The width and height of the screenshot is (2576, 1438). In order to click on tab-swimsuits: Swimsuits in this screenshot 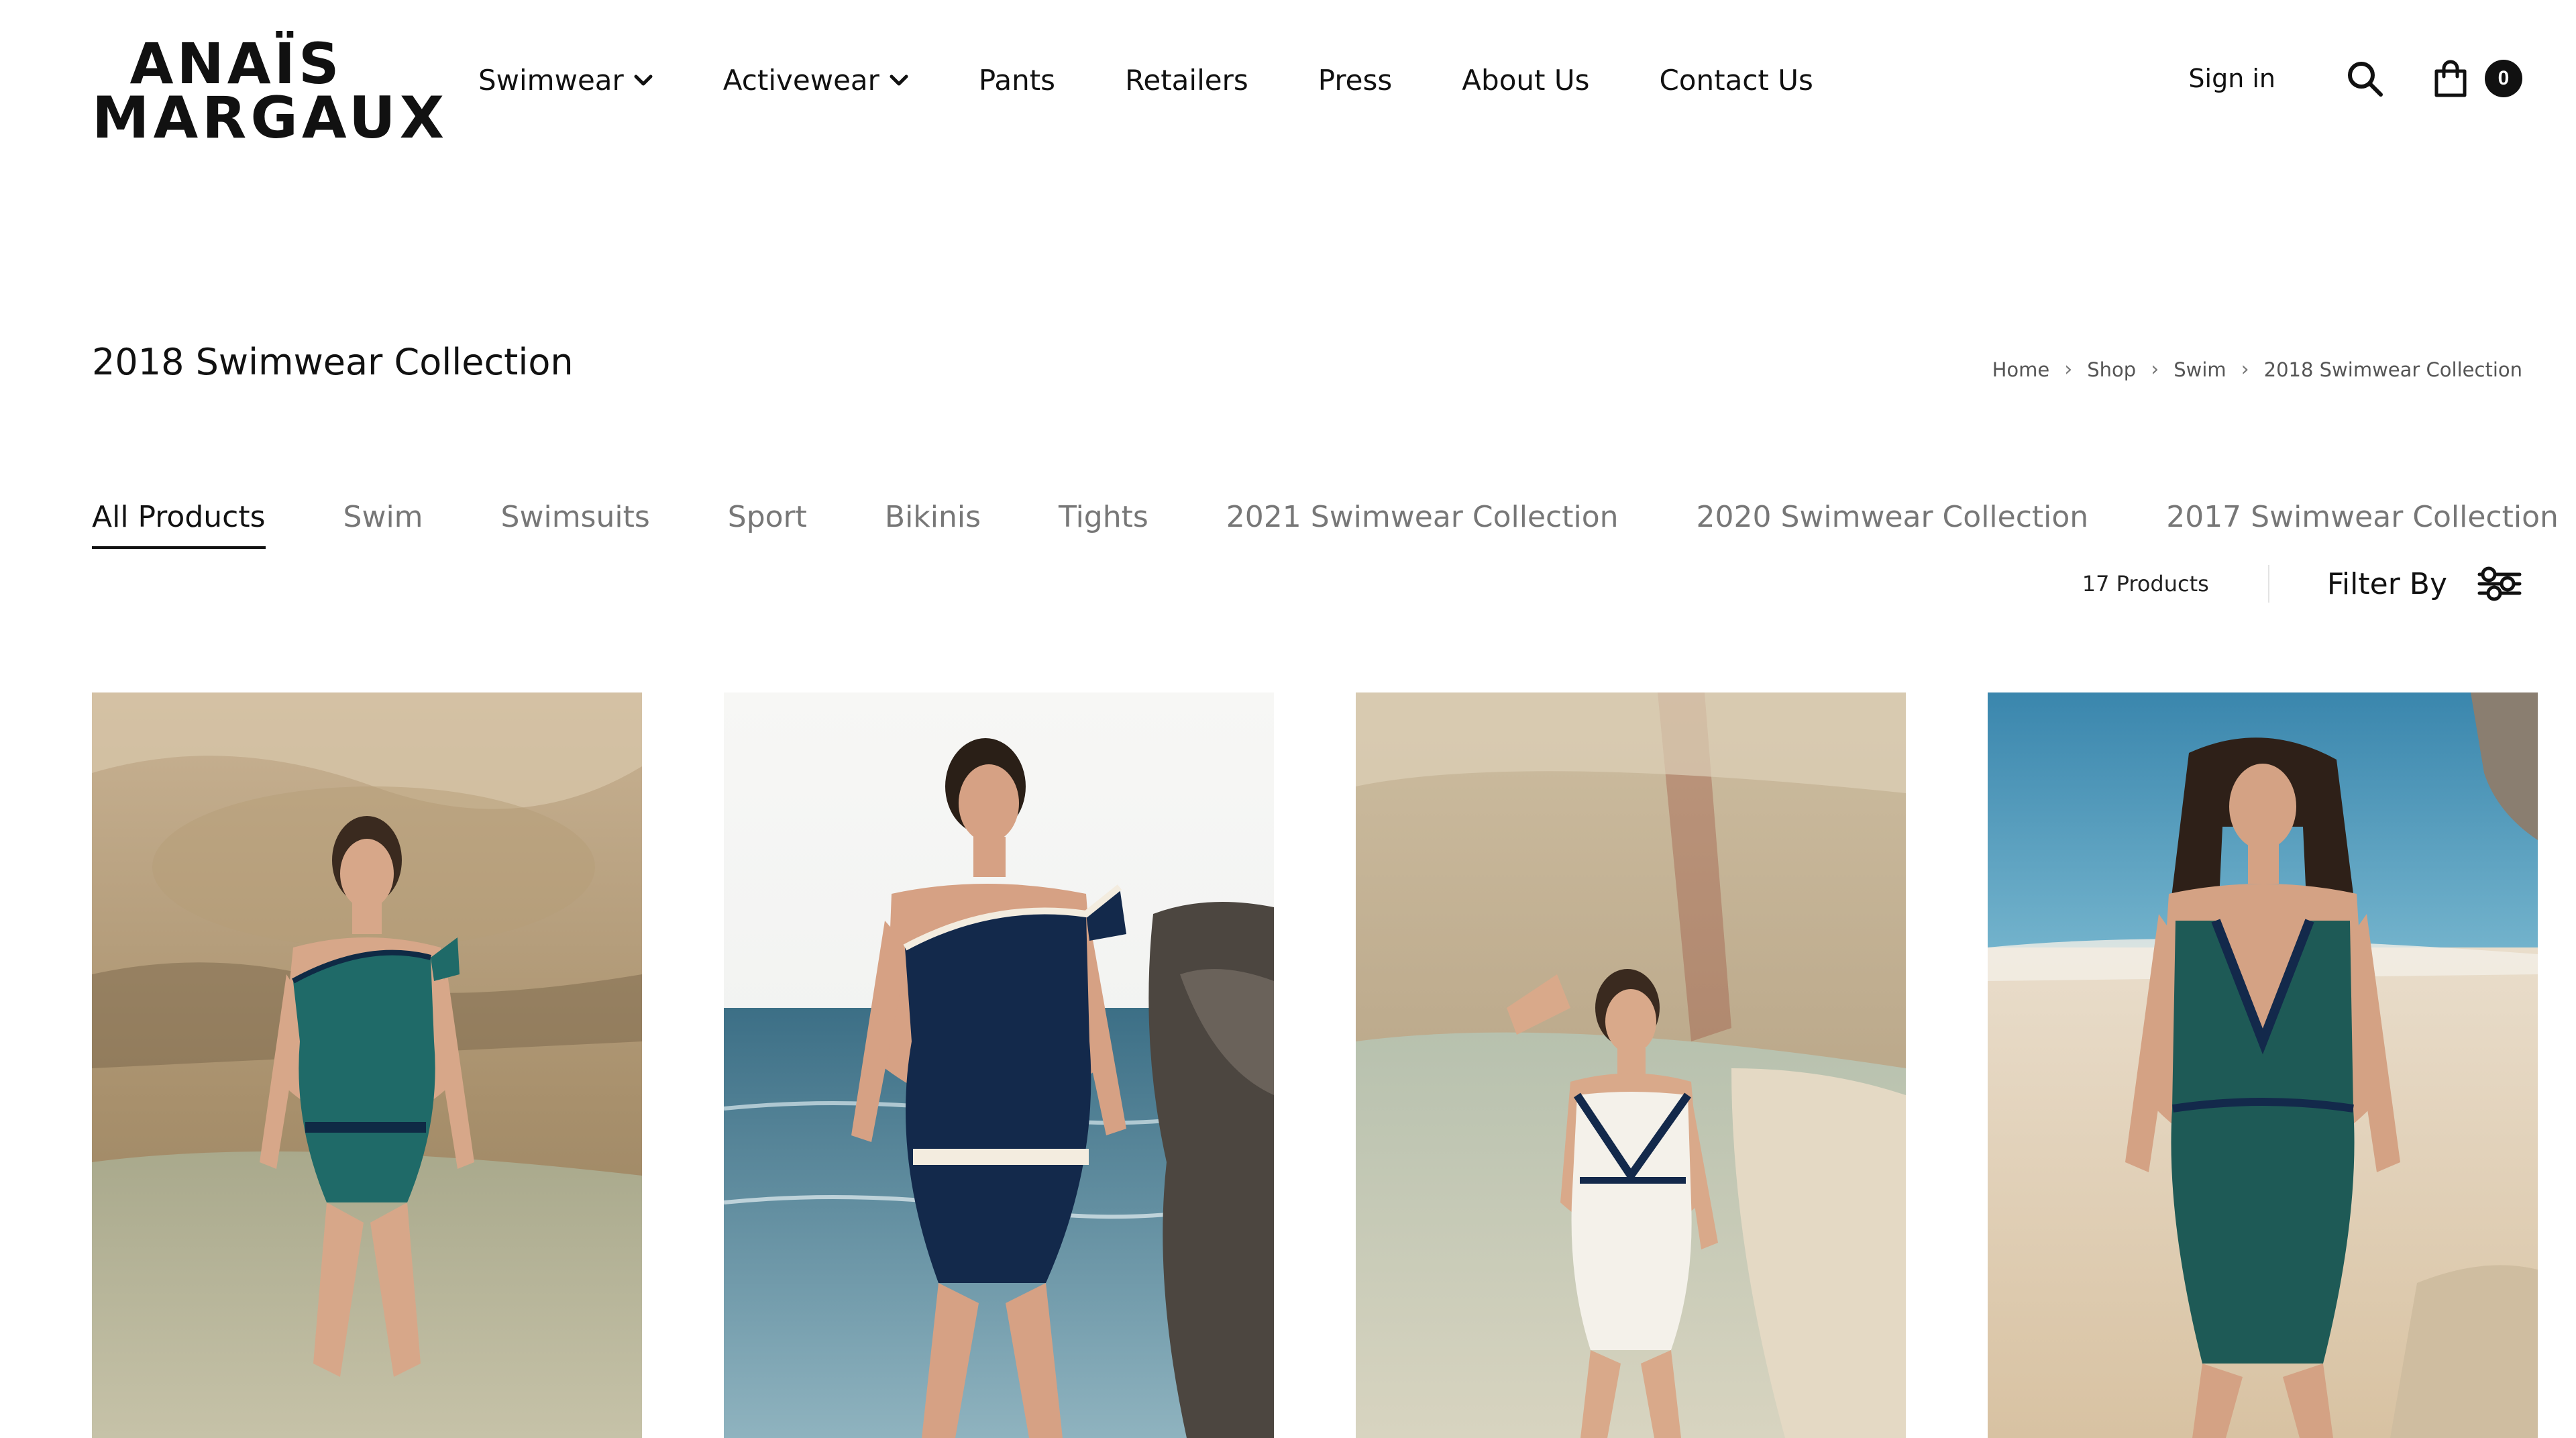, I will do `click(575, 523)`.